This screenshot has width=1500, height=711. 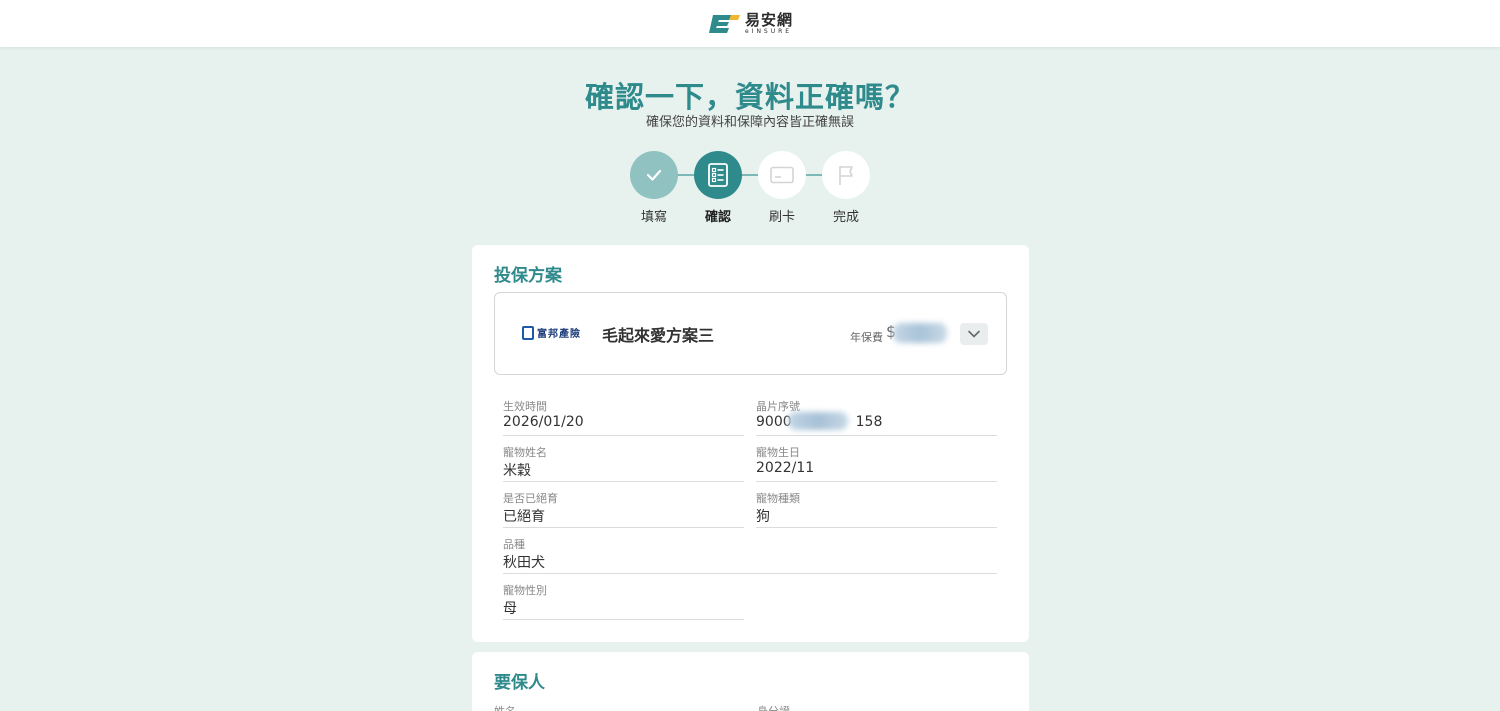 I want to click on page-title: 確認一下，資料正確嗎？, so click(x=749, y=97).